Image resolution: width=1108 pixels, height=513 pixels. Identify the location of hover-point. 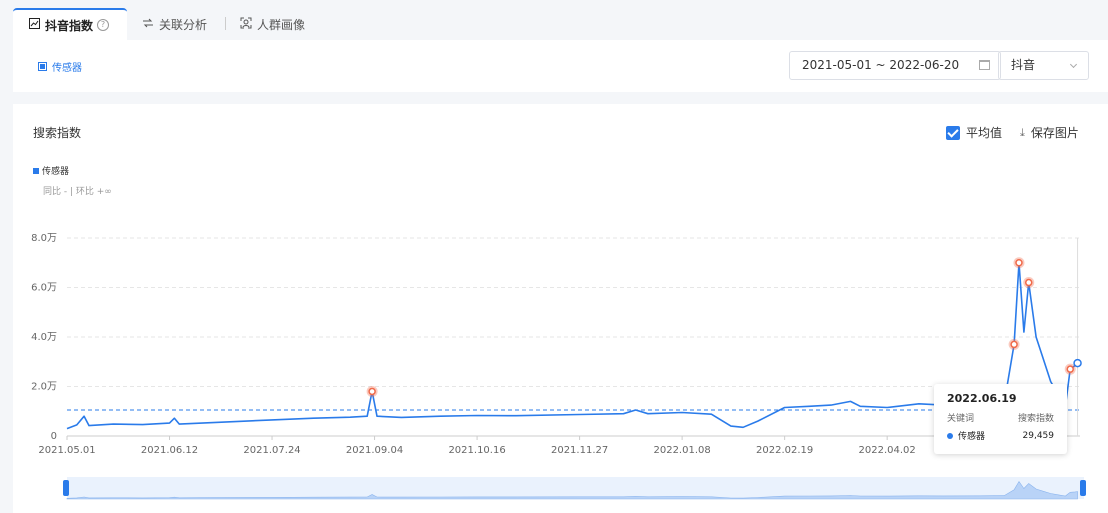
(1077, 363).